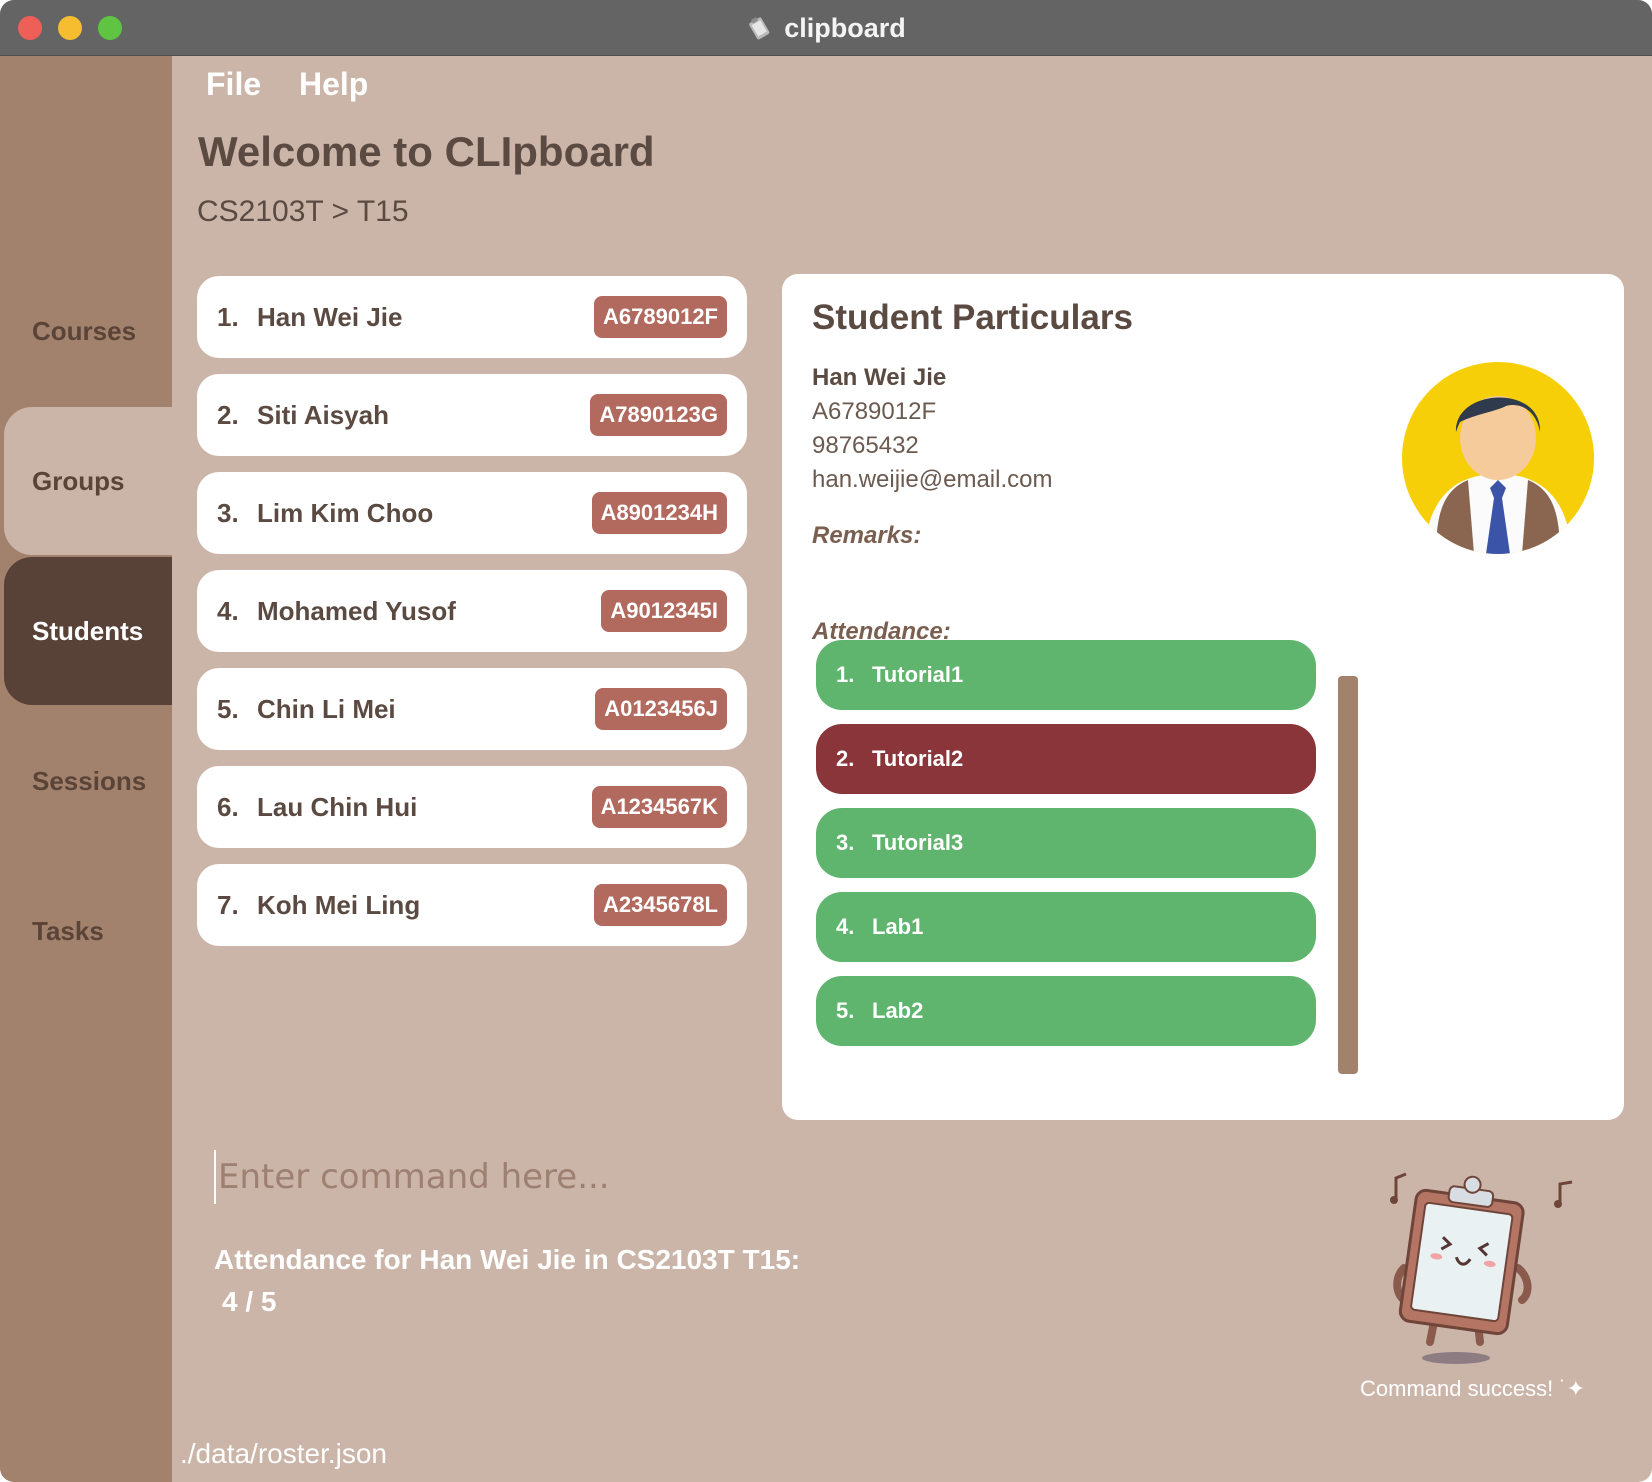 The width and height of the screenshot is (1652, 1482). What do you see at coordinates (660, 317) in the screenshot?
I see `student-id-badge: A6789012F` at bounding box center [660, 317].